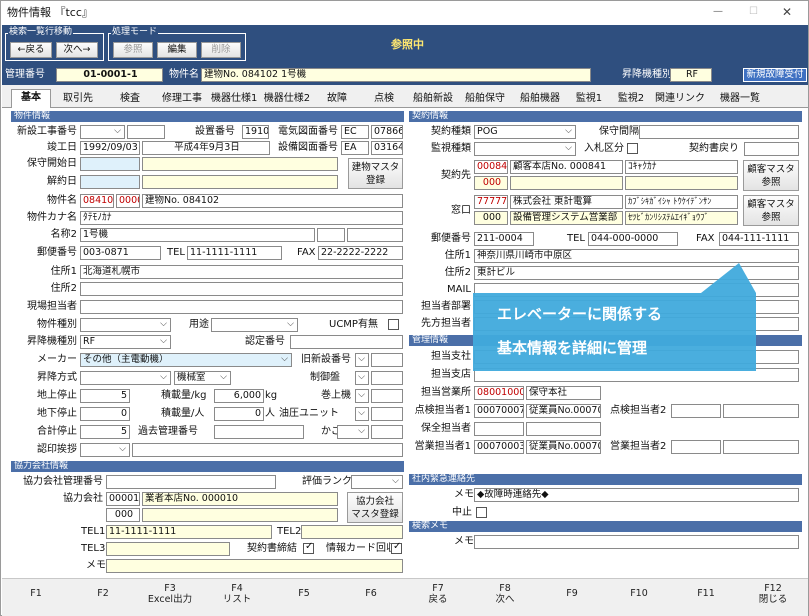 Image resolution: width=809 pixels, height=616 pixels. I want to click on partner-master-button: 協力会社 マスタ登録, so click(375, 507).